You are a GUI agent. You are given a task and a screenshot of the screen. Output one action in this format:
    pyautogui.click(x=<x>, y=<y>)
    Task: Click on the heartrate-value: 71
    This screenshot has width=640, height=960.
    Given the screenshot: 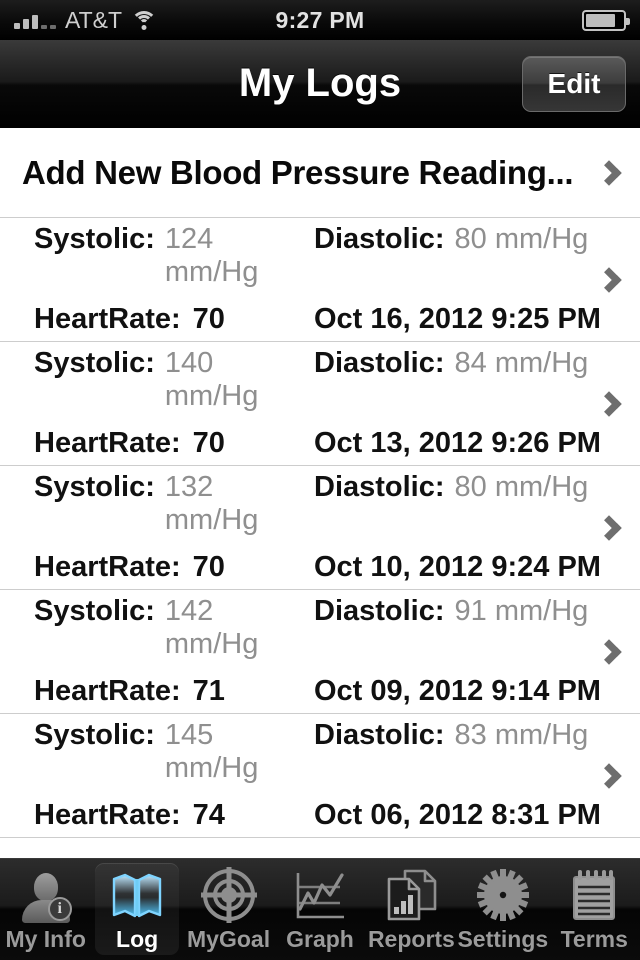 What is the action you would take?
    pyautogui.click(x=208, y=691)
    